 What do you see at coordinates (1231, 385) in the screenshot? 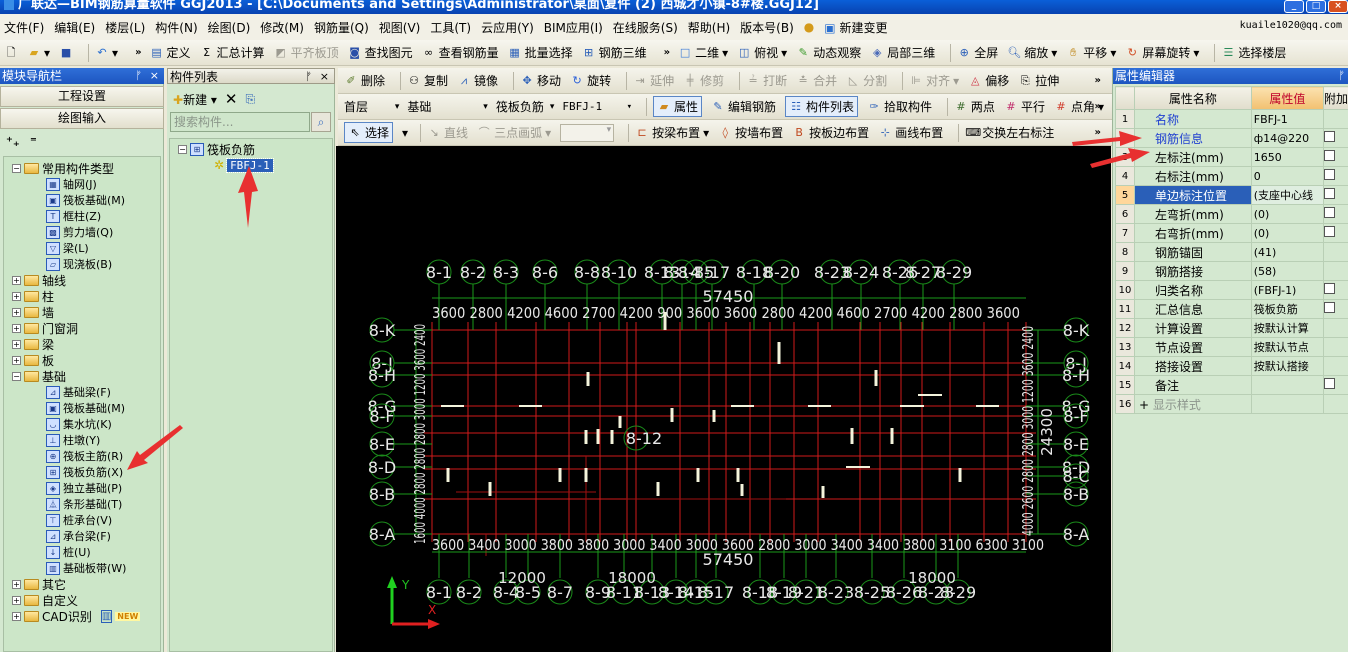
I see `property-row: 15 备注` at bounding box center [1231, 385].